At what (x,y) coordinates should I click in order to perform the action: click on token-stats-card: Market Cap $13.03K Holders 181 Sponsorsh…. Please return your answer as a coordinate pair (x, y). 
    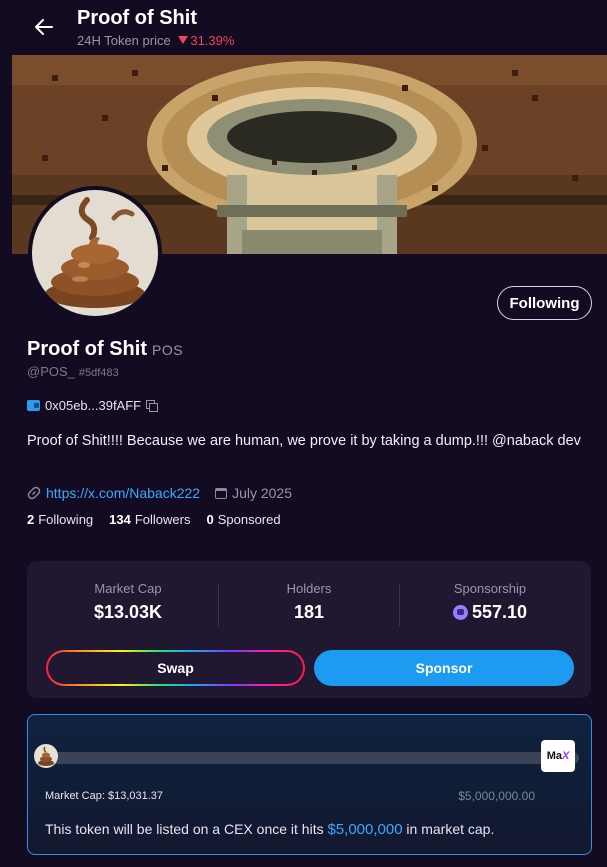
    Looking at the image, I should click on (309, 629).